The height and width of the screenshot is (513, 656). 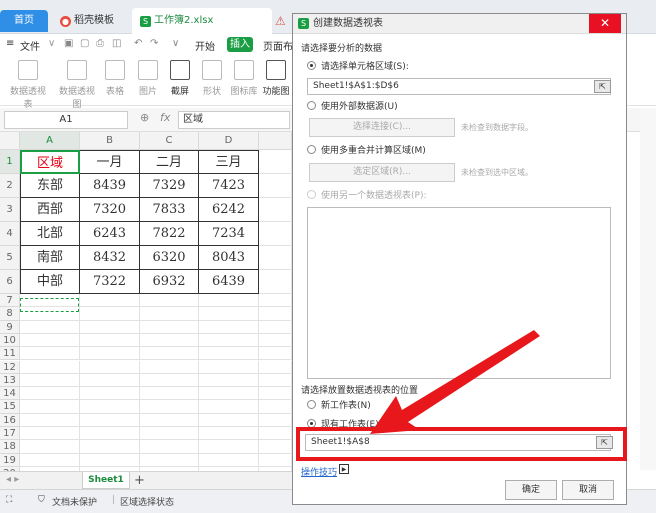 What do you see at coordinates (319, 471) in the screenshot?
I see `tips-link: 操作技巧` at bounding box center [319, 471].